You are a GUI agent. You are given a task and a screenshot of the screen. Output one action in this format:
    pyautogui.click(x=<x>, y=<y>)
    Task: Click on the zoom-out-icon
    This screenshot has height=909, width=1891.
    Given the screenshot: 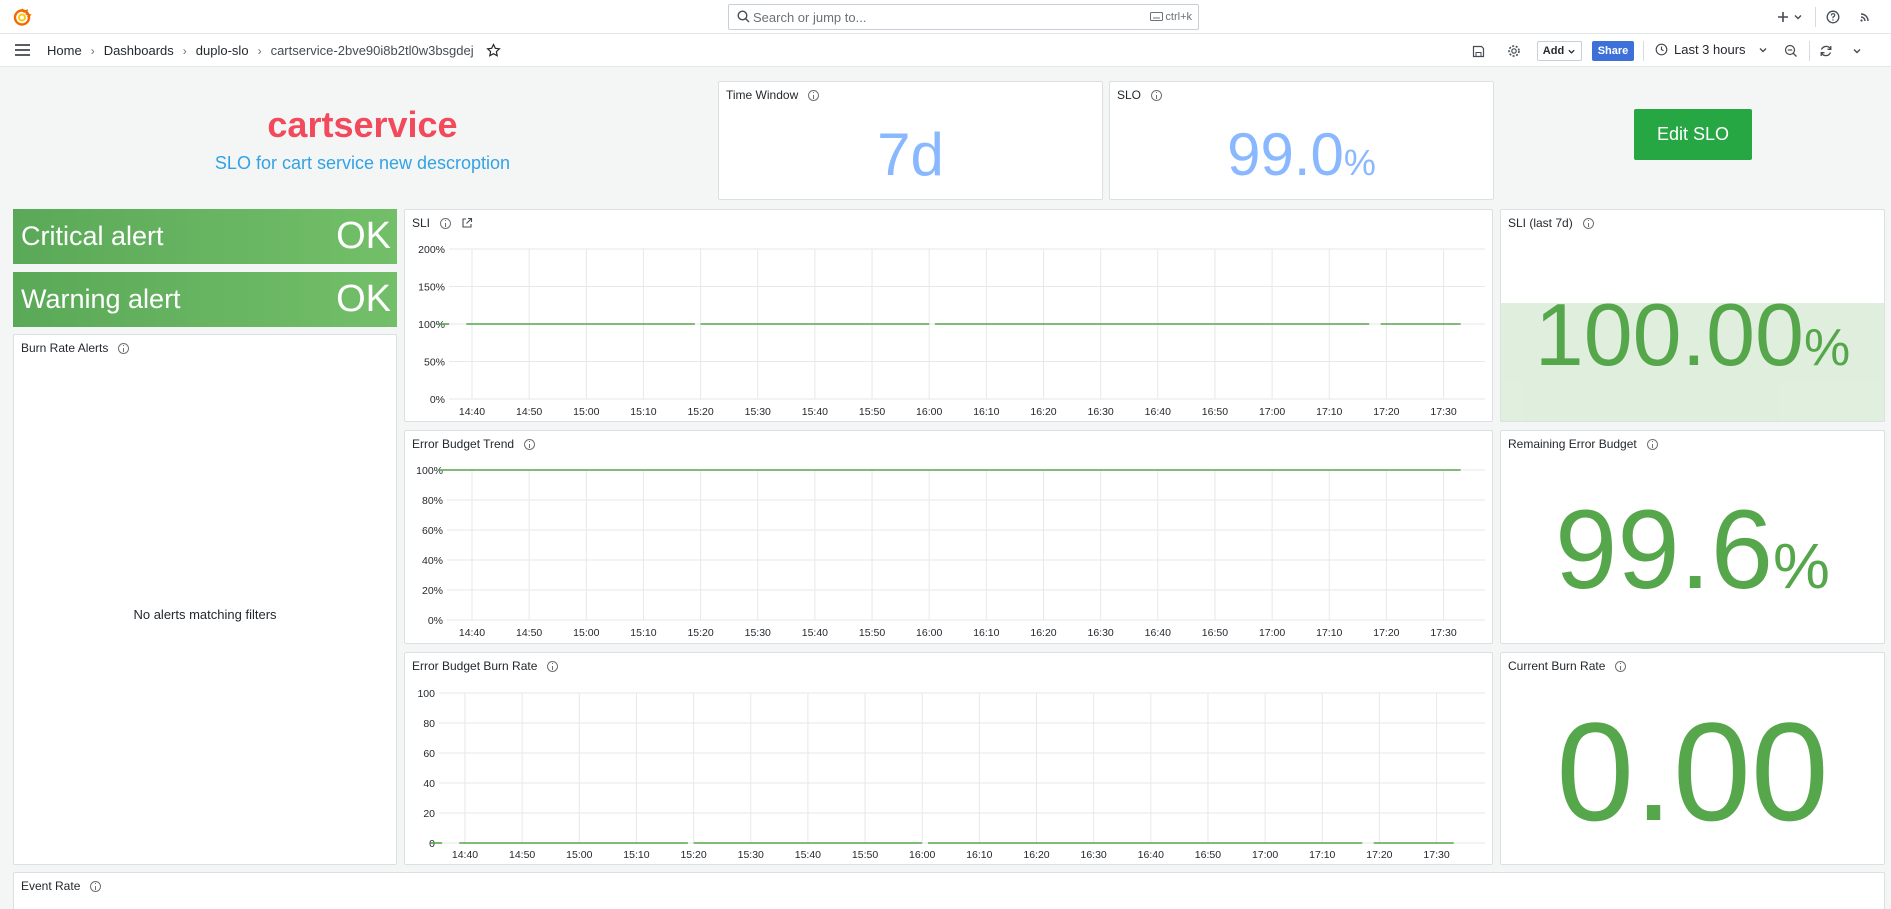 What is the action you would take?
    pyautogui.click(x=1790, y=50)
    